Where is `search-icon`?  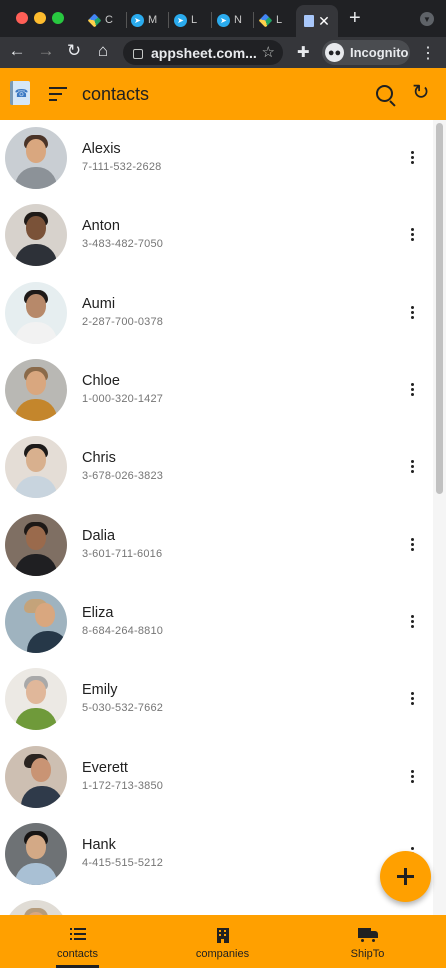
search-icon is located at coordinates (384, 93).